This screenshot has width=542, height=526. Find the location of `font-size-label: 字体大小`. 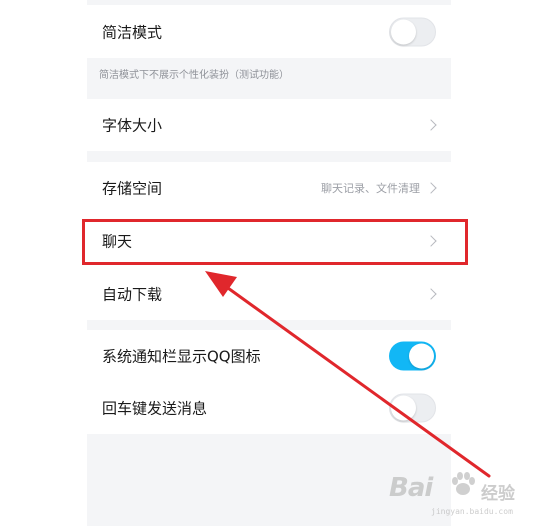

font-size-label: 字体大小 is located at coordinates (132, 125).